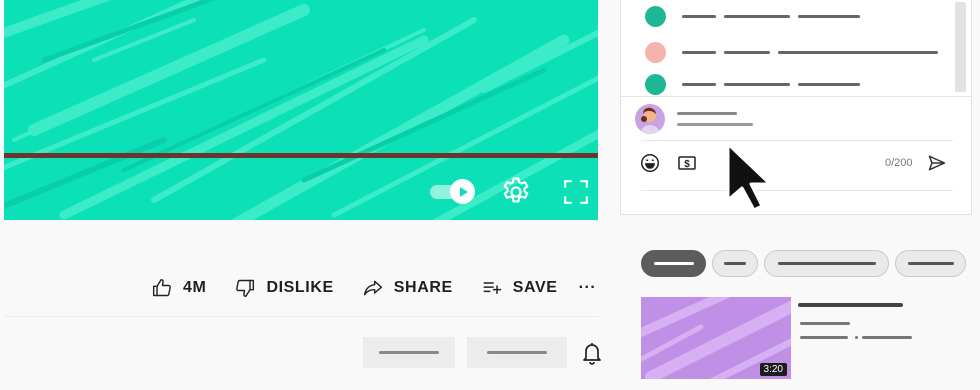 This screenshot has width=980, height=390. What do you see at coordinates (535, 287) in the screenshot?
I see `save-label: SAVE` at bounding box center [535, 287].